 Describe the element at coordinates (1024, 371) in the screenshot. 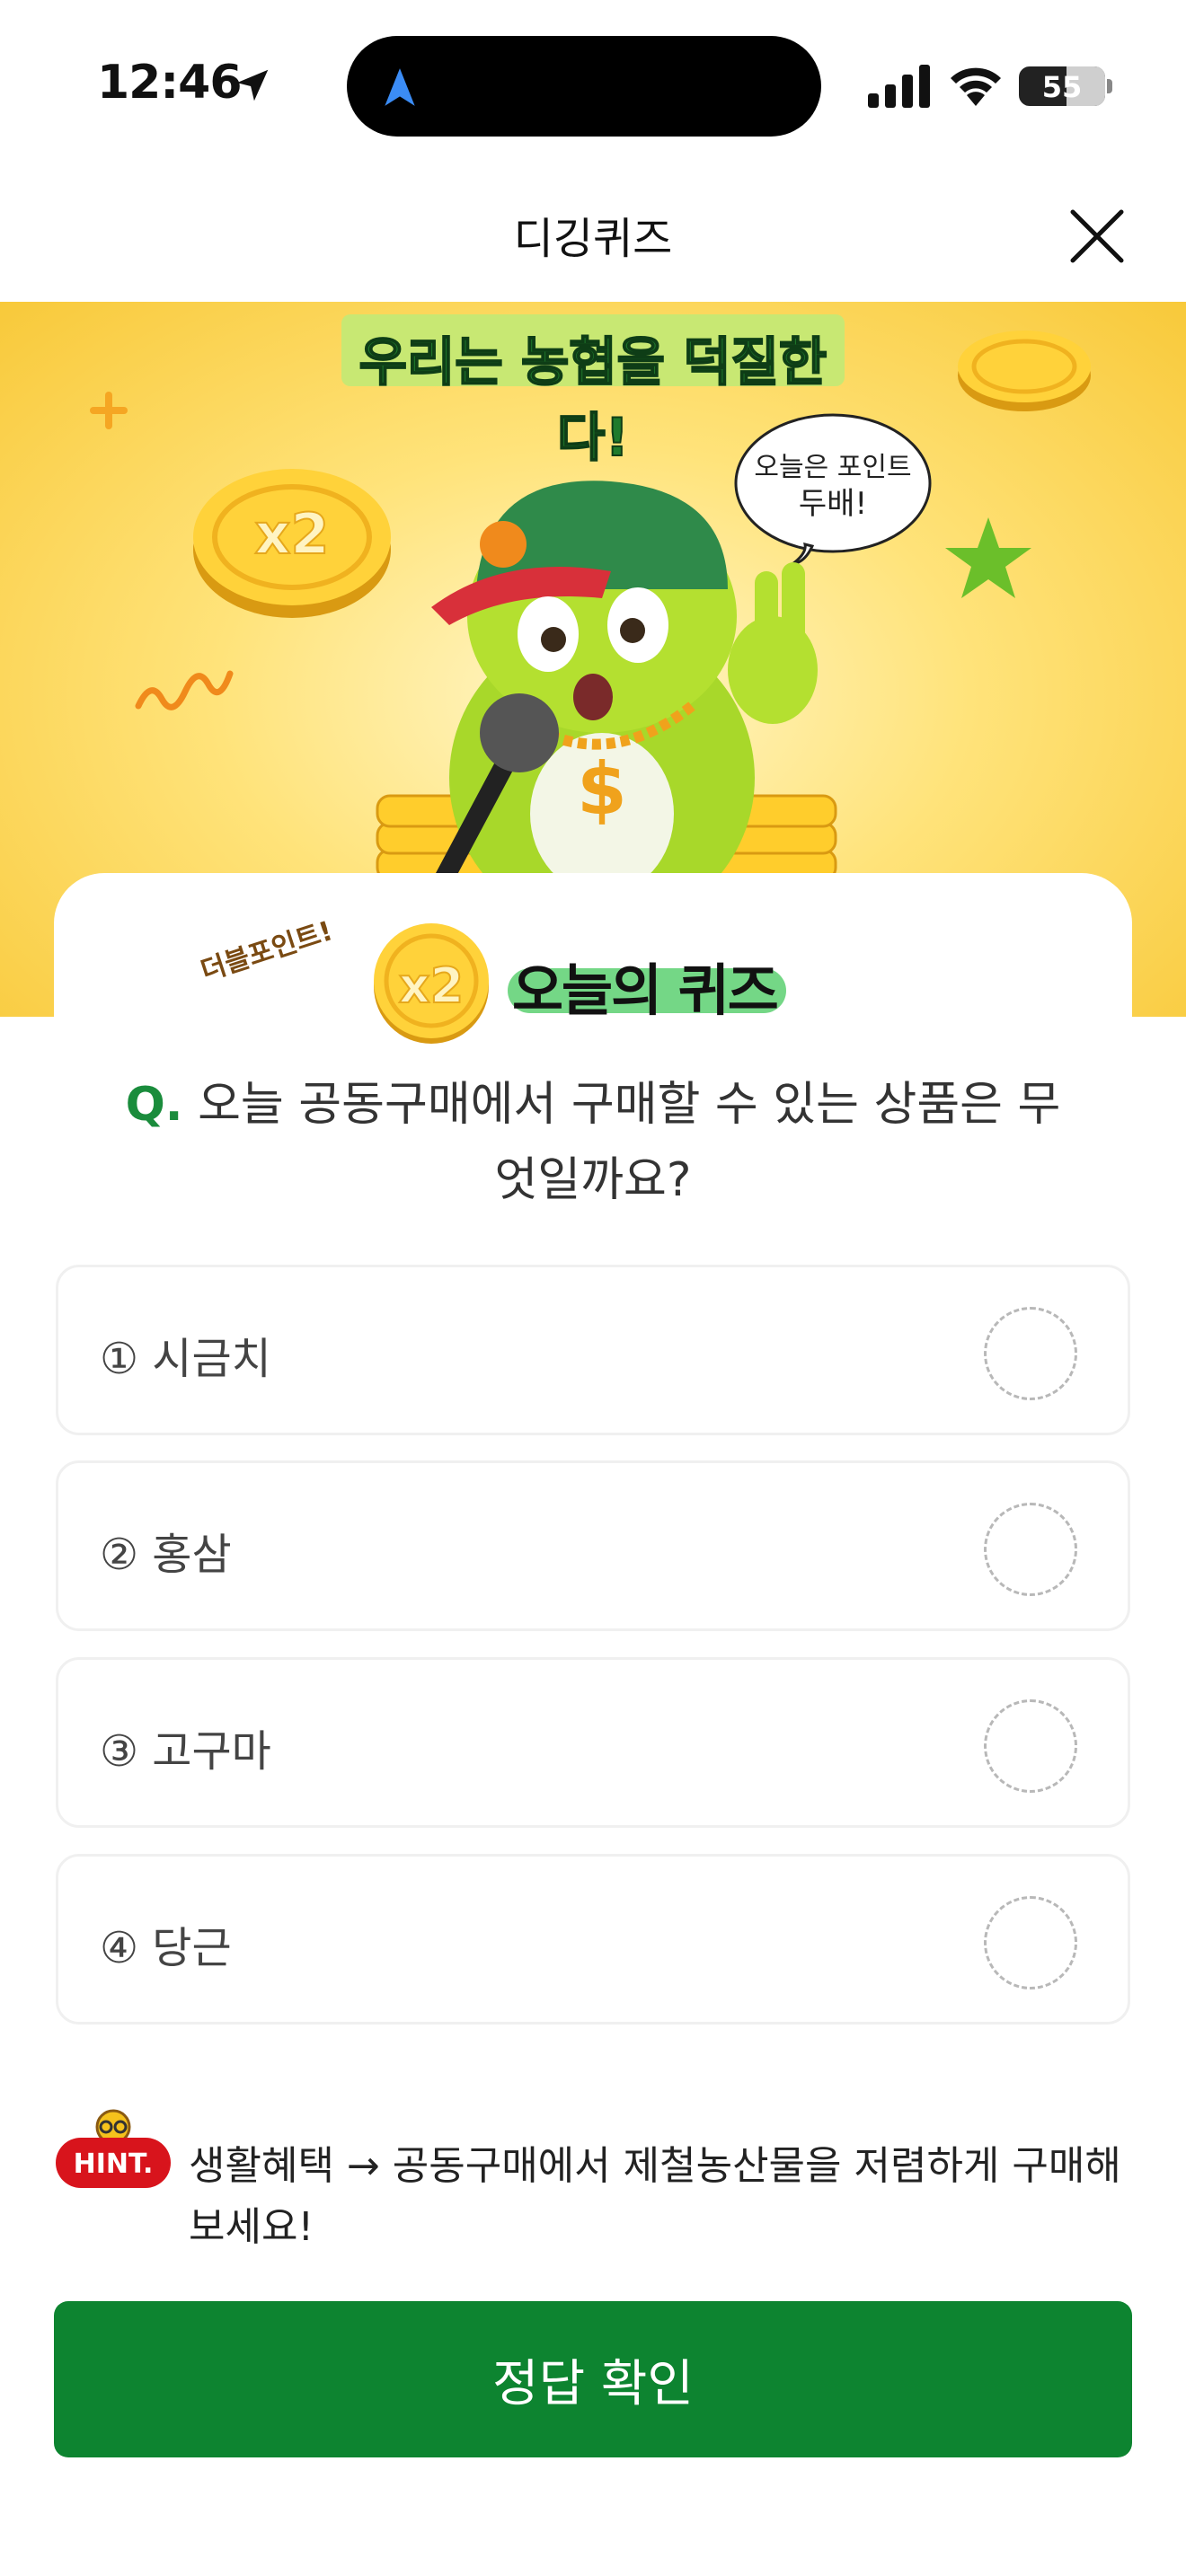

I see `gold-coin-small-icon` at that location.